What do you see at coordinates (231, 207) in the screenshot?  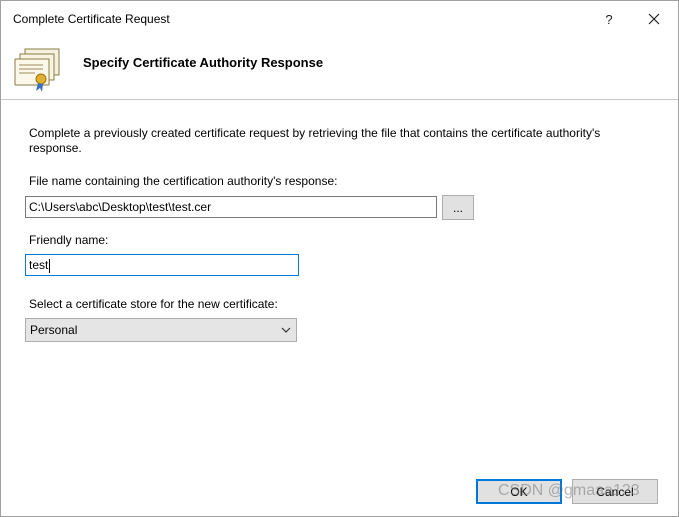 I see `file-name-input: C:\Users\abc\Desktop\test\test.cer` at bounding box center [231, 207].